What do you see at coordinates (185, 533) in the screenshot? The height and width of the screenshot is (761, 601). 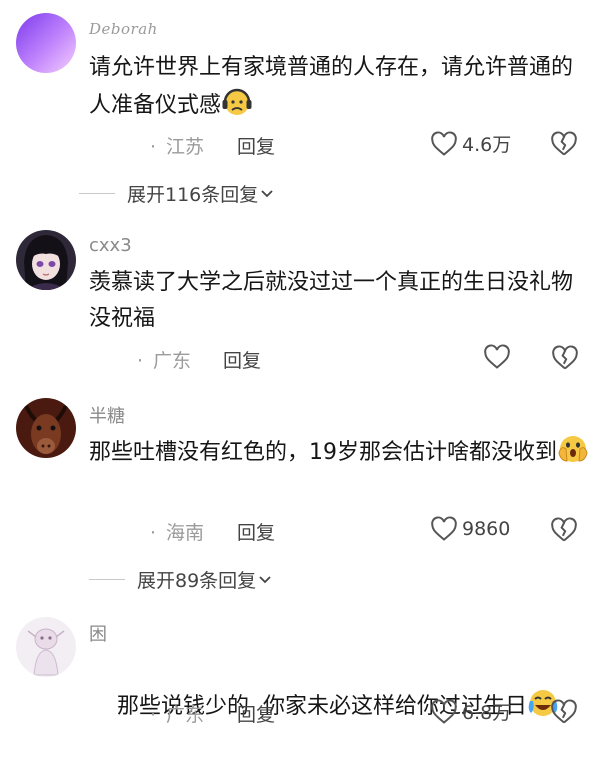 I see `location: 海南` at bounding box center [185, 533].